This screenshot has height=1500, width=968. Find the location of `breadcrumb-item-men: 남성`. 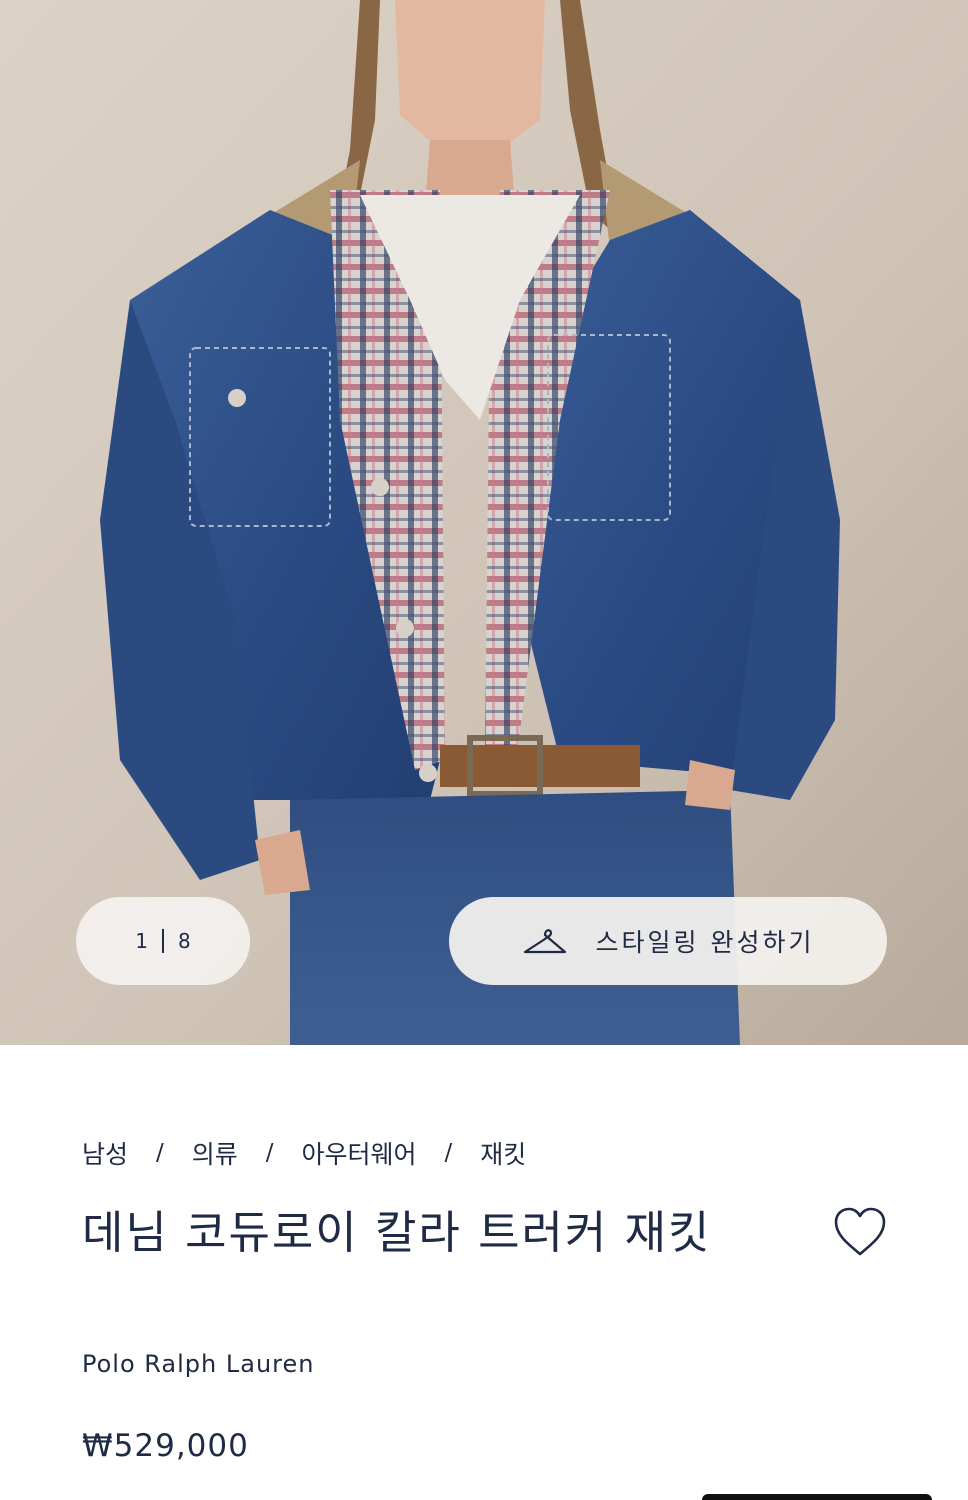

breadcrumb-item-men: 남성 is located at coordinates (105, 1153).